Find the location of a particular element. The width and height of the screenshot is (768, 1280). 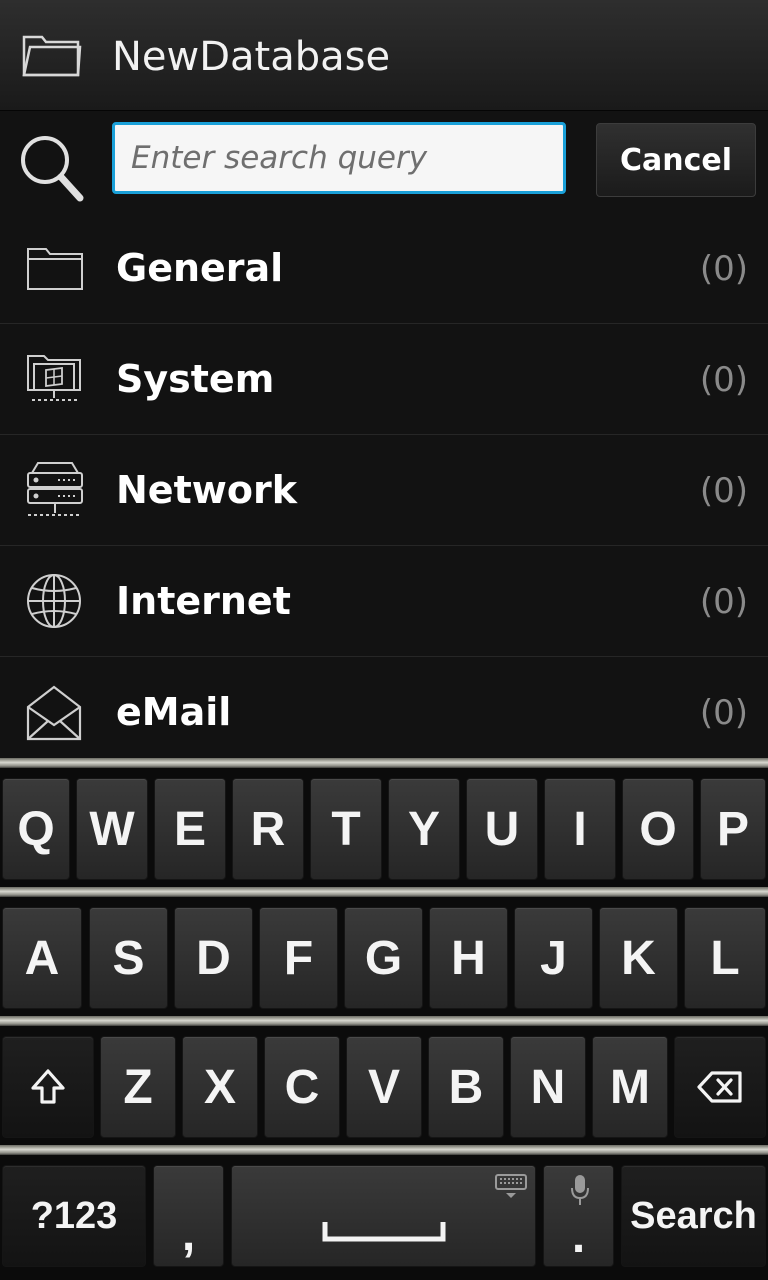

list-item-label: eMail is located at coordinates (174, 712).